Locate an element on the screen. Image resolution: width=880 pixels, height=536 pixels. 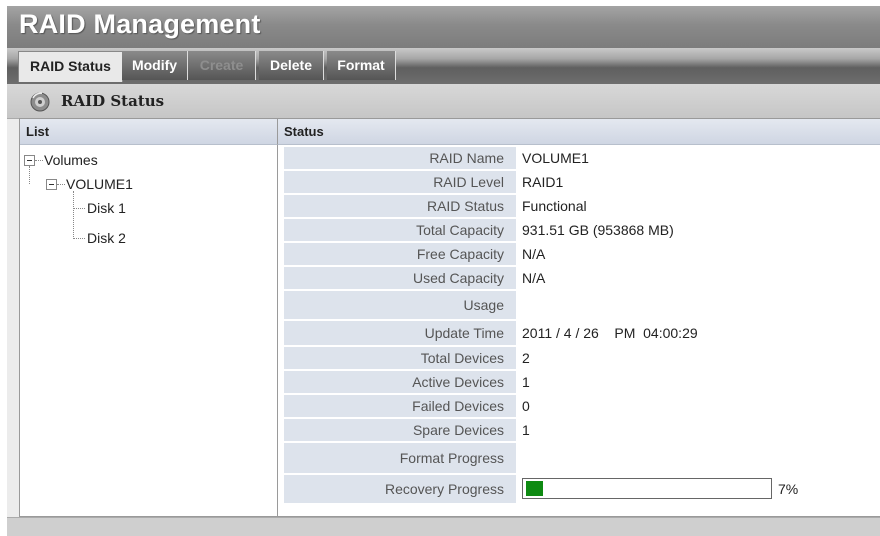
status-label: Total Capacity is located at coordinates (400, 230).